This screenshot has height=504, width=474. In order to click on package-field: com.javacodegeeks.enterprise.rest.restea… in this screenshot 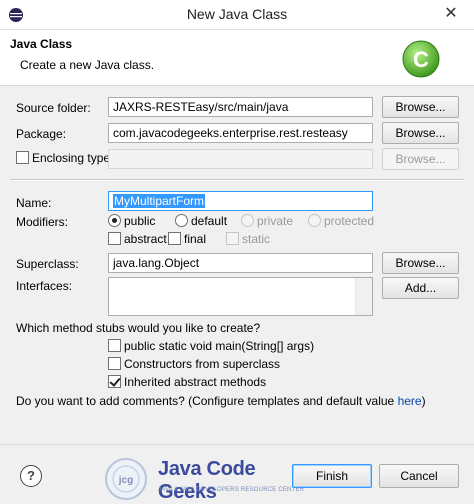, I will do `click(240, 133)`.